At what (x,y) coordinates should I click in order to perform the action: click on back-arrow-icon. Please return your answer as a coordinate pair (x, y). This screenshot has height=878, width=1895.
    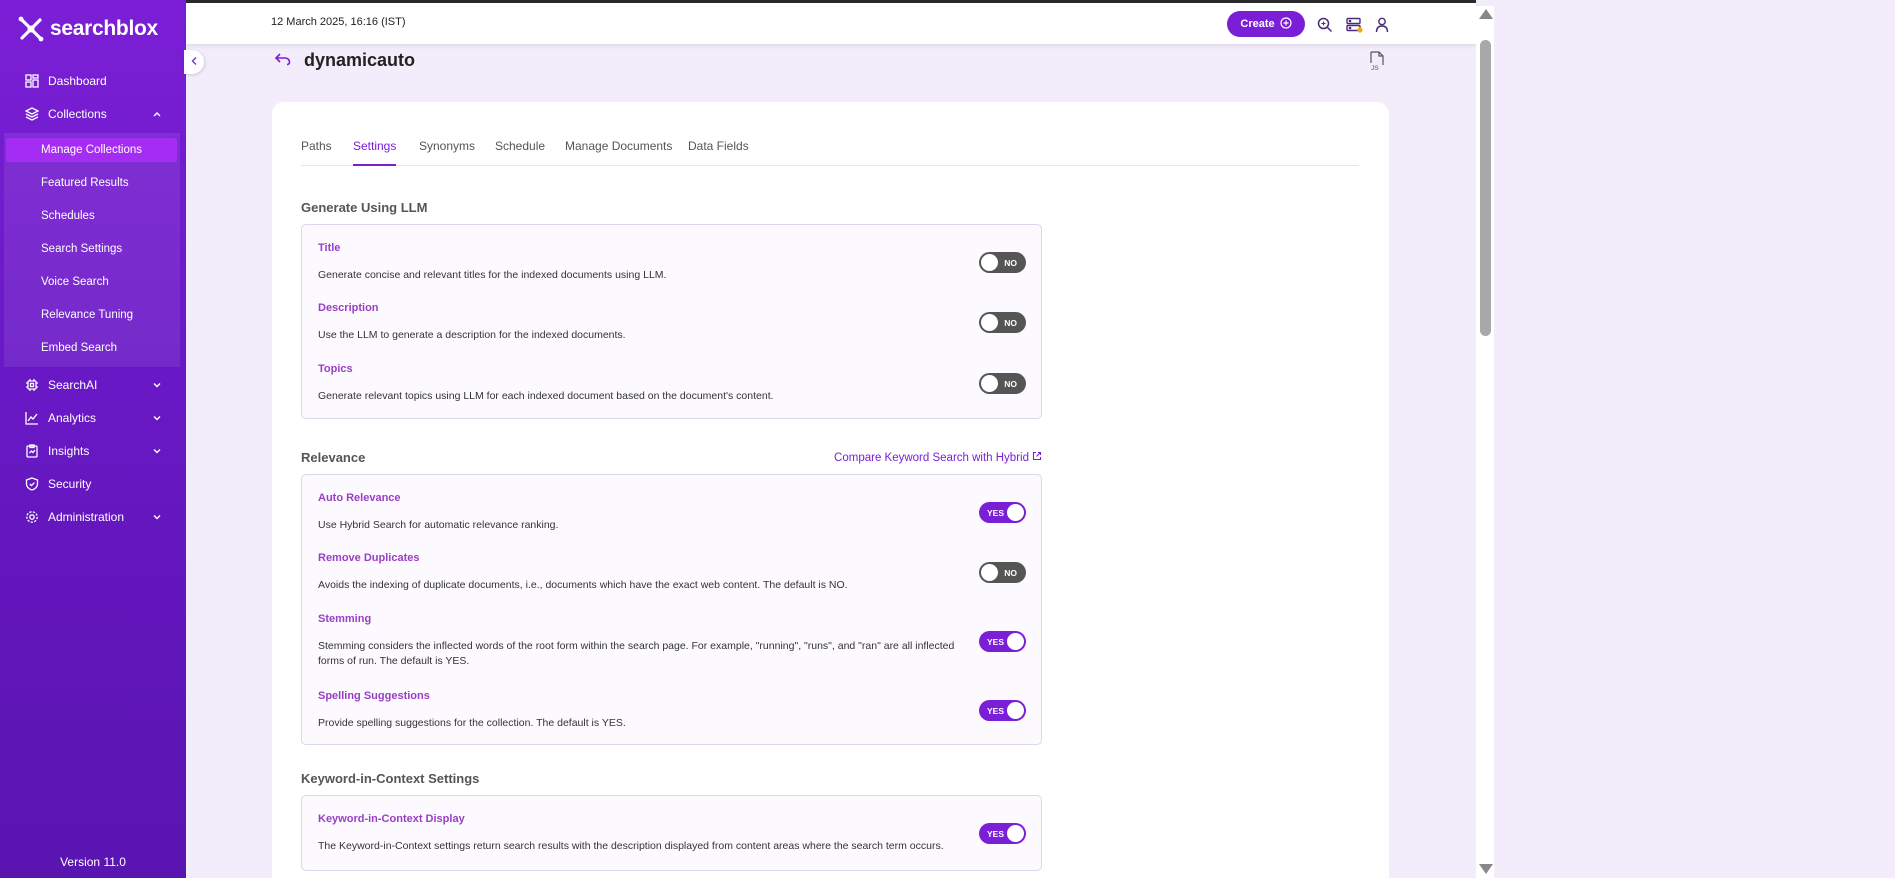
    Looking at the image, I should click on (283, 60).